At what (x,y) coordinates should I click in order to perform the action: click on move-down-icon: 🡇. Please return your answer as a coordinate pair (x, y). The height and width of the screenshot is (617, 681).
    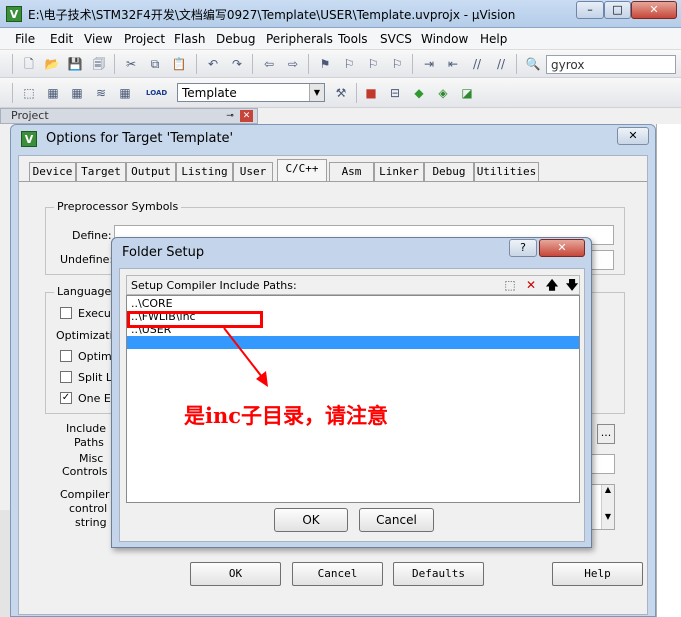
    Looking at the image, I should click on (572, 285).